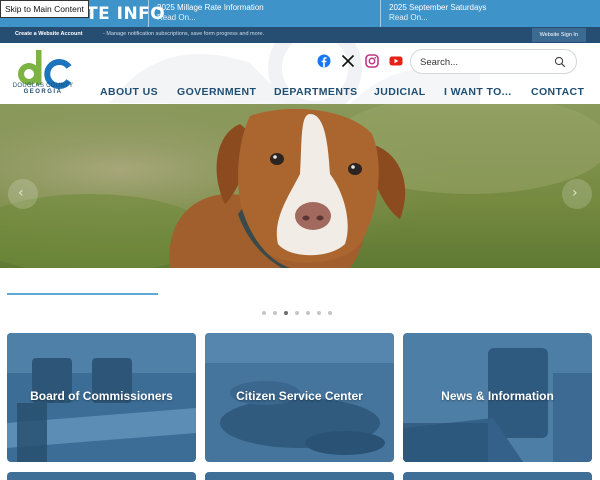 Image resolution: width=600 pixels, height=480 pixels. I want to click on ticker-item-title: 2025 September Saturdays, so click(438, 7).